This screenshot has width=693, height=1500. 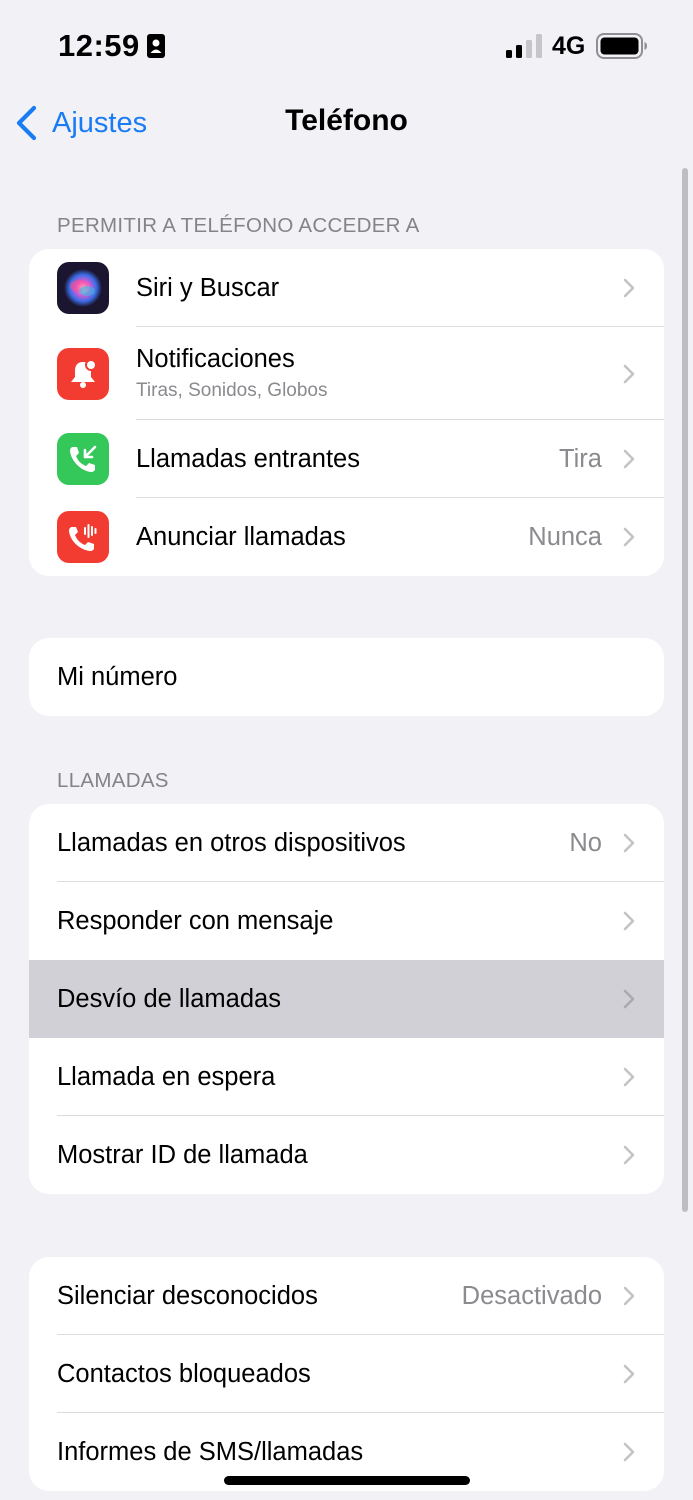 What do you see at coordinates (83, 288) in the screenshot?
I see `siri-icon` at bounding box center [83, 288].